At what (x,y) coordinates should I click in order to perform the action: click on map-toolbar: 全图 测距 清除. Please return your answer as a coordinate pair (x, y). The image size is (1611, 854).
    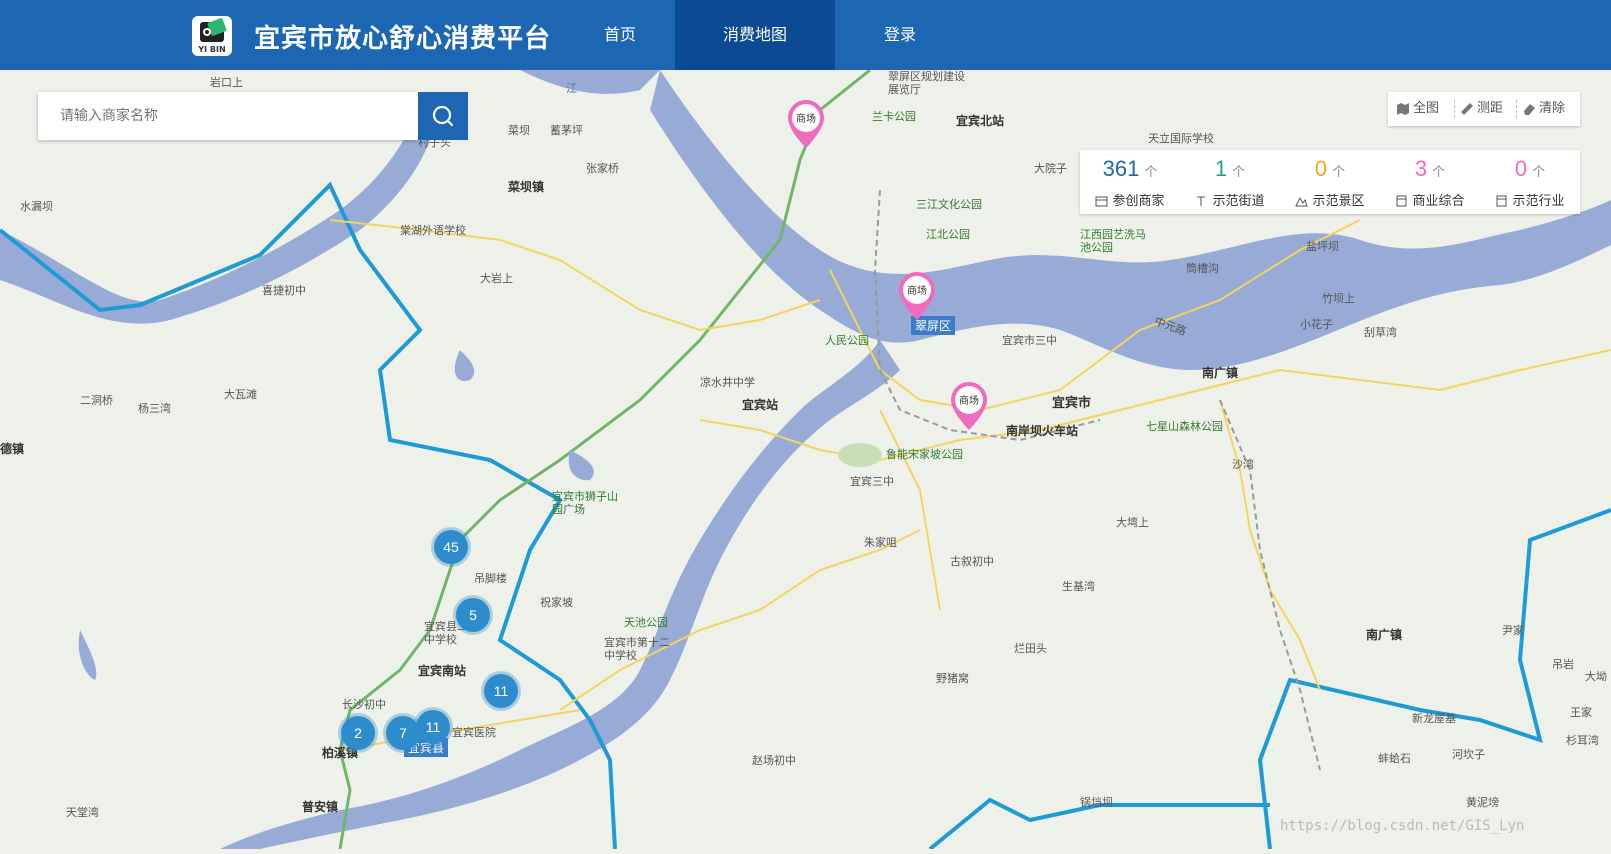
    Looking at the image, I should click on (1484, 109).